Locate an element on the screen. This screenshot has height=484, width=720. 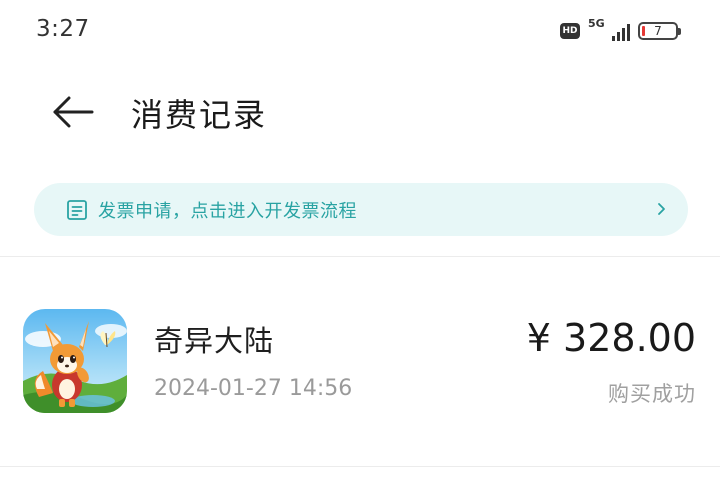
game-app-icon is located at coordinates (75, 361).